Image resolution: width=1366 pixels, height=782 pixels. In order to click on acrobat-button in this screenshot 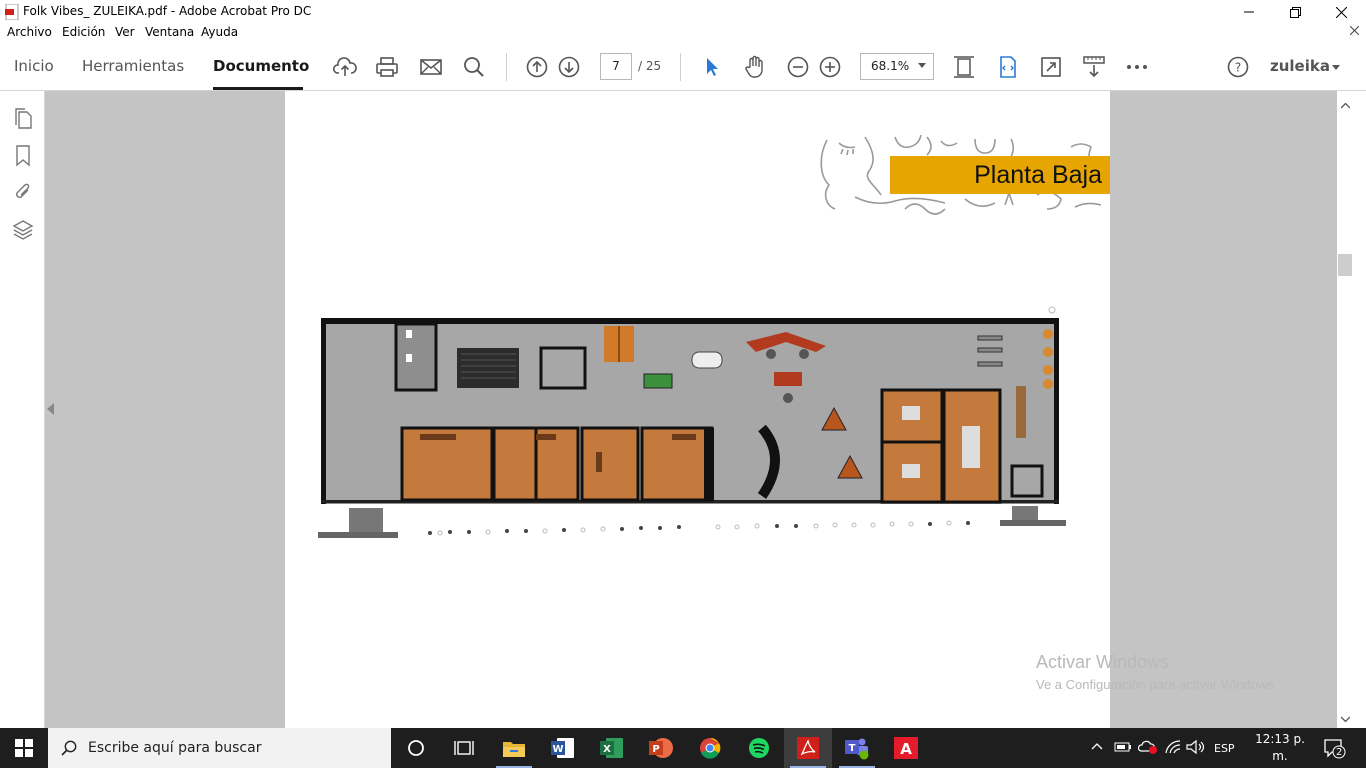, I will do `click(808, 748)`.